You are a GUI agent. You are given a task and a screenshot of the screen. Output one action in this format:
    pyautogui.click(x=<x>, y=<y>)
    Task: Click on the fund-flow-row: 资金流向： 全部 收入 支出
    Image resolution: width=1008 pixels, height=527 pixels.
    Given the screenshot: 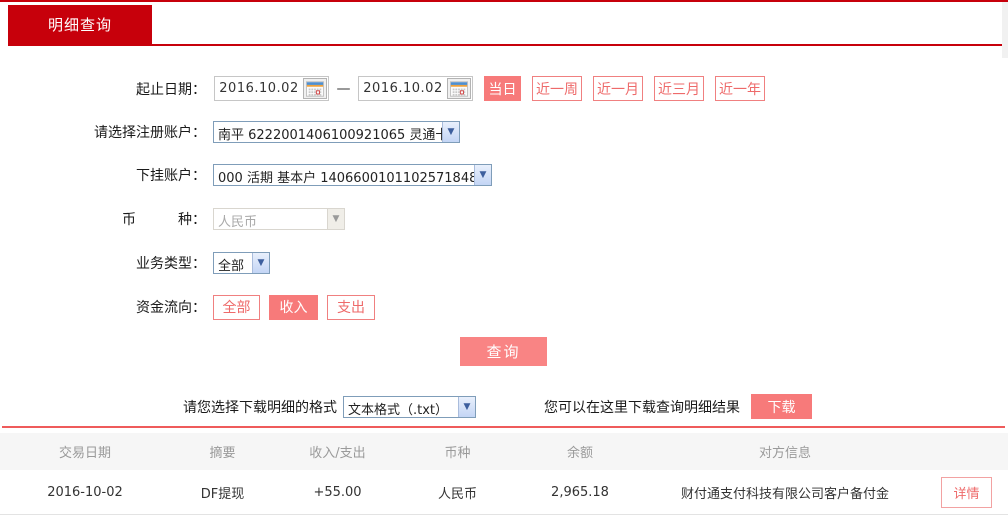 What is the action you would take?
    pyautogui.click(x=187, y=307)
    